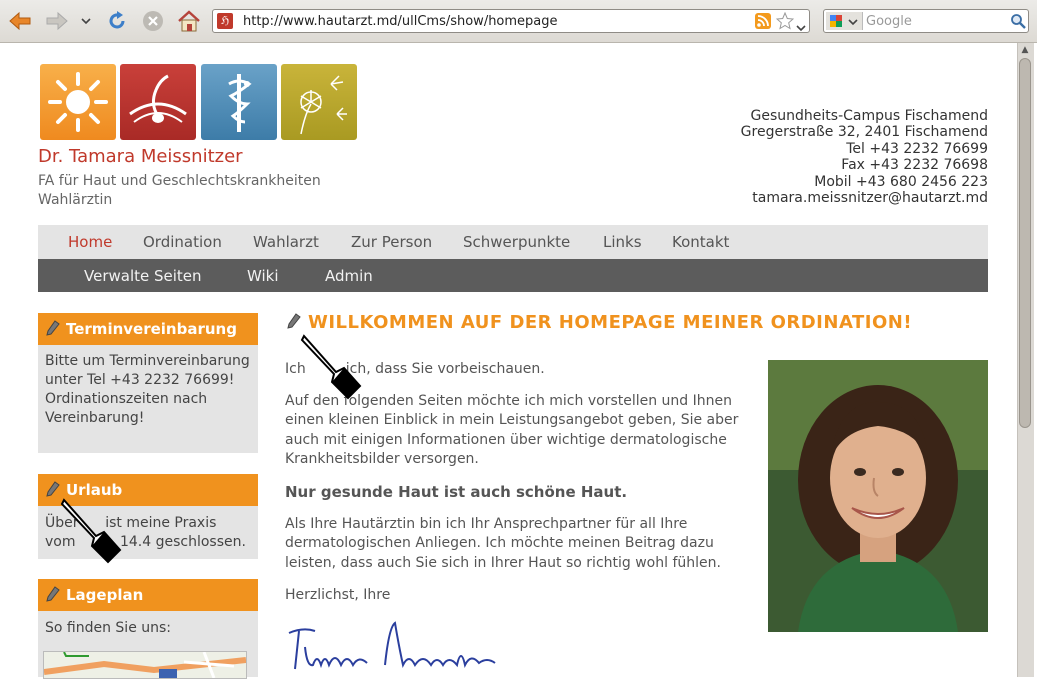 This screenshot has height=681, width=1037. Describe the element at coordinates (86, 21) in the screenshot. I see `history-dropdown-icon` at that location.